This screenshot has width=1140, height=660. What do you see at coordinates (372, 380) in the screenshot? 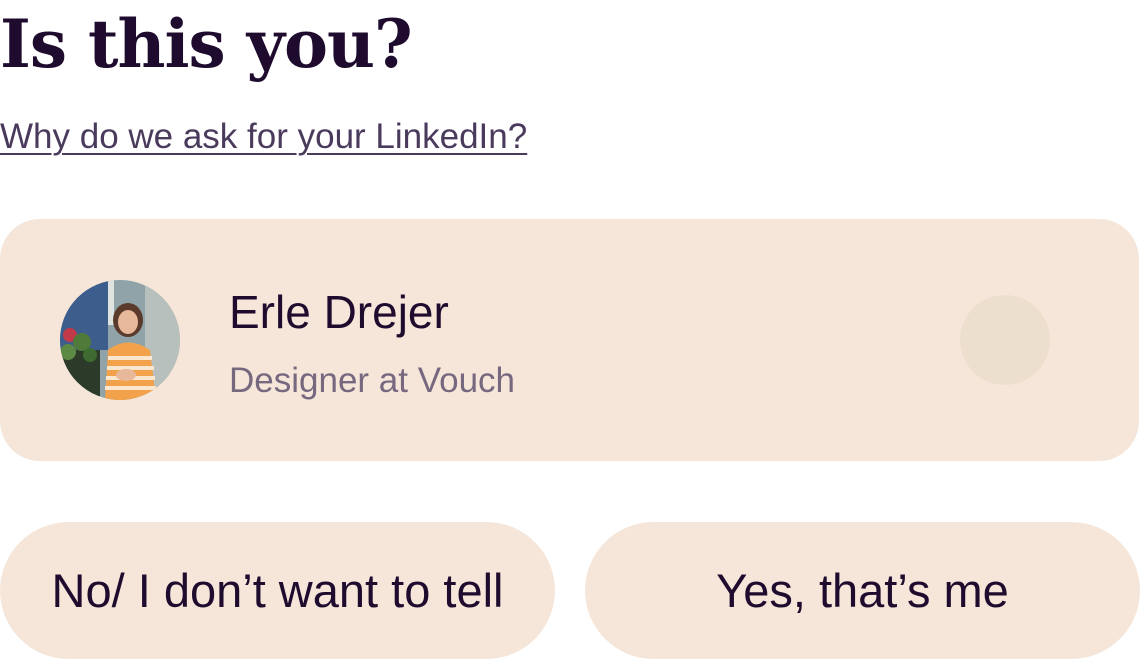
I see `profile-role: Designer at Vouch` at bounding box center [372, 380].